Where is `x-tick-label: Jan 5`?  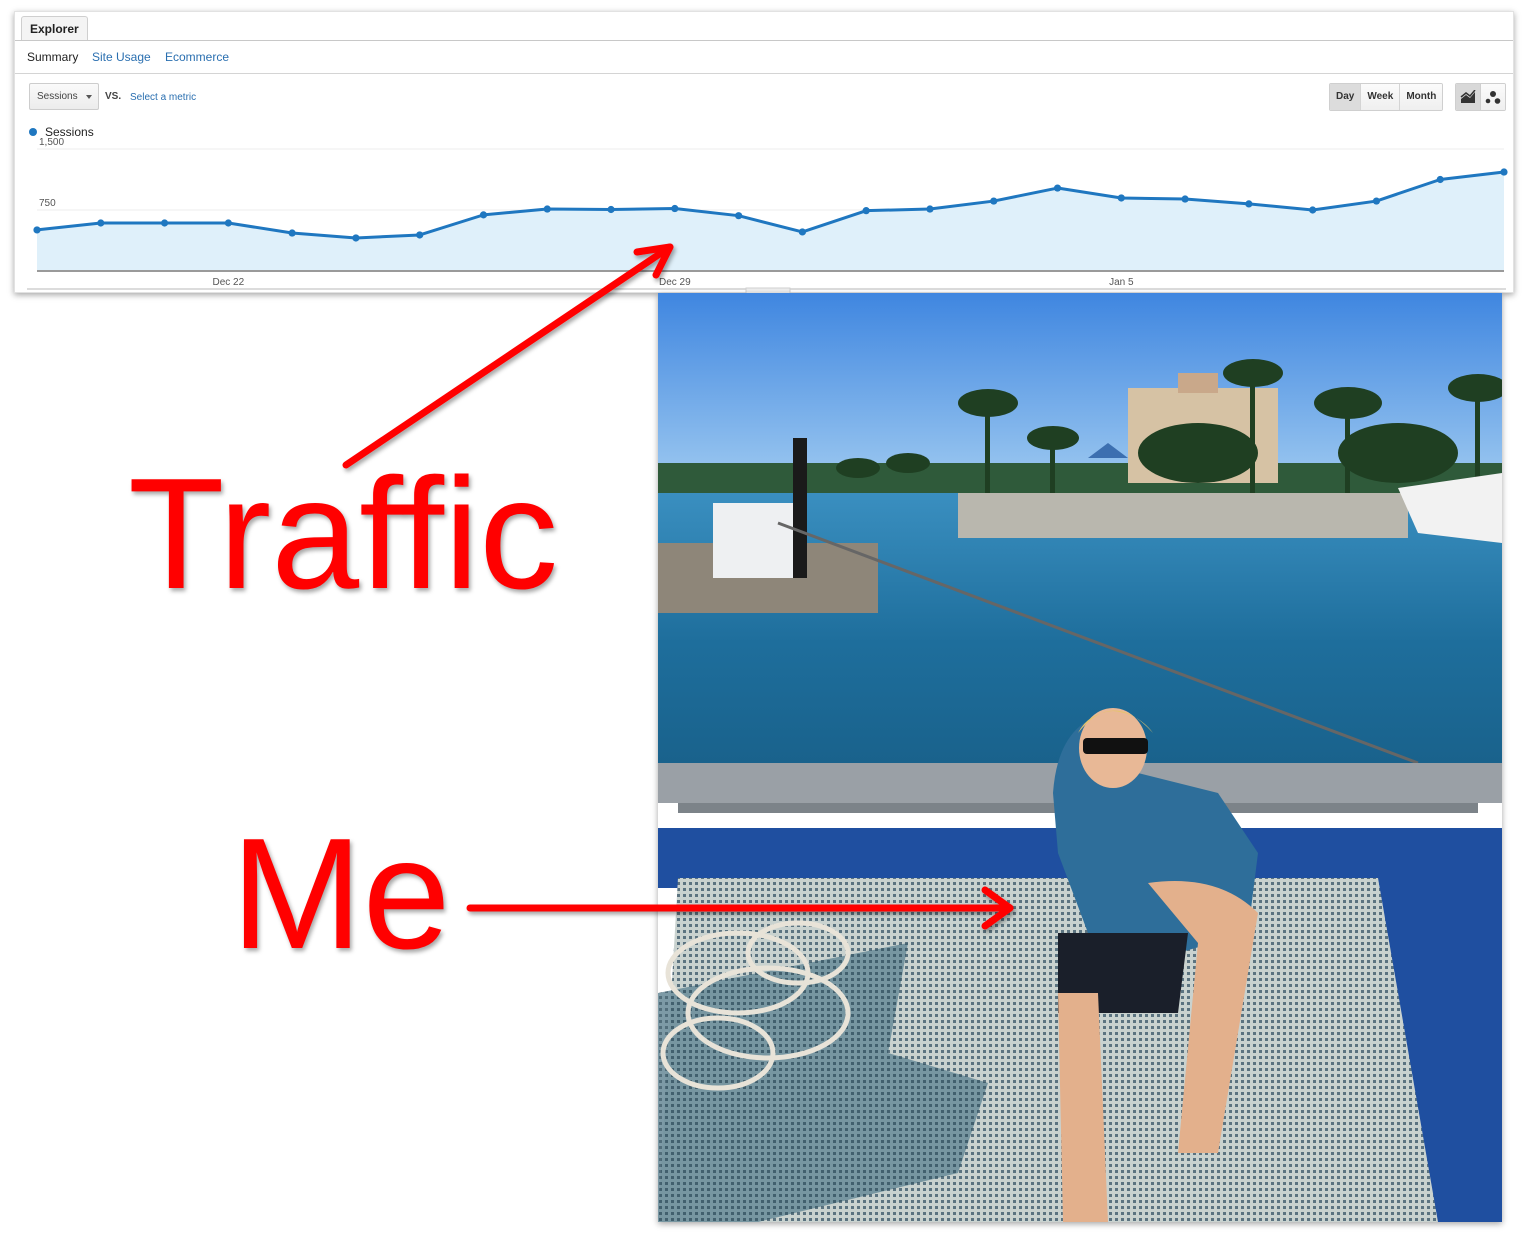 x-tick-label: Jan 5 is located at coordinates (1121, 282).